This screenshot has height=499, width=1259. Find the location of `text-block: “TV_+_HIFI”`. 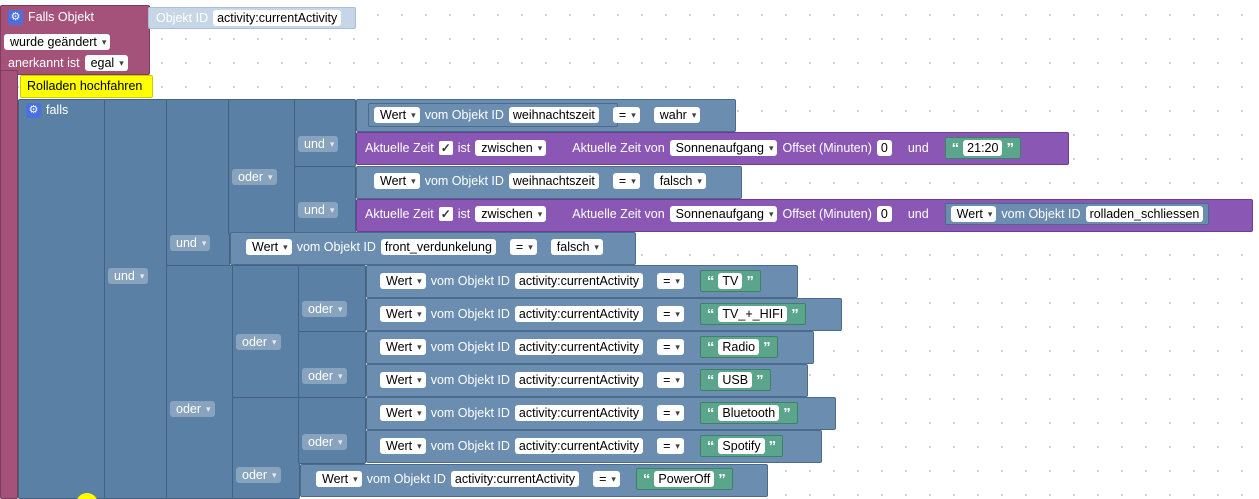

text-block: “TV_+_HIFI” is located at coordinates (752, 314).